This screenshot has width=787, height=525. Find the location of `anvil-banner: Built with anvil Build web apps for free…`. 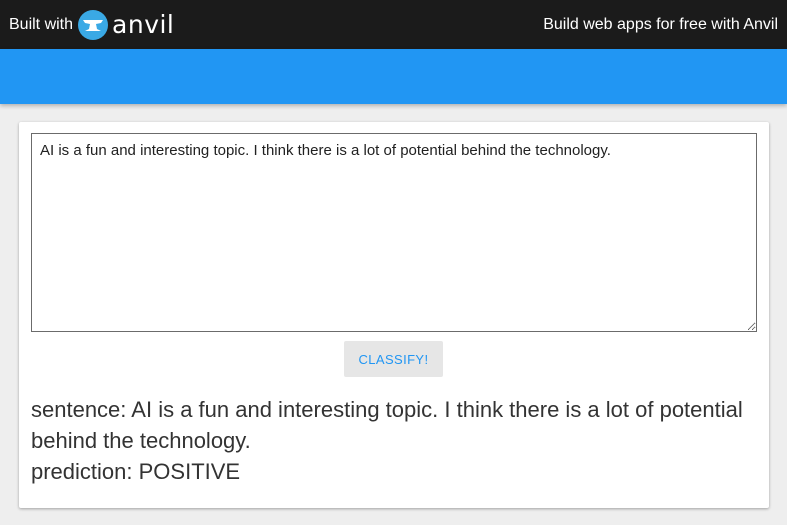

anvil-banner: Built with anvil Build web apps for free… is located at coordinates (393, 24).